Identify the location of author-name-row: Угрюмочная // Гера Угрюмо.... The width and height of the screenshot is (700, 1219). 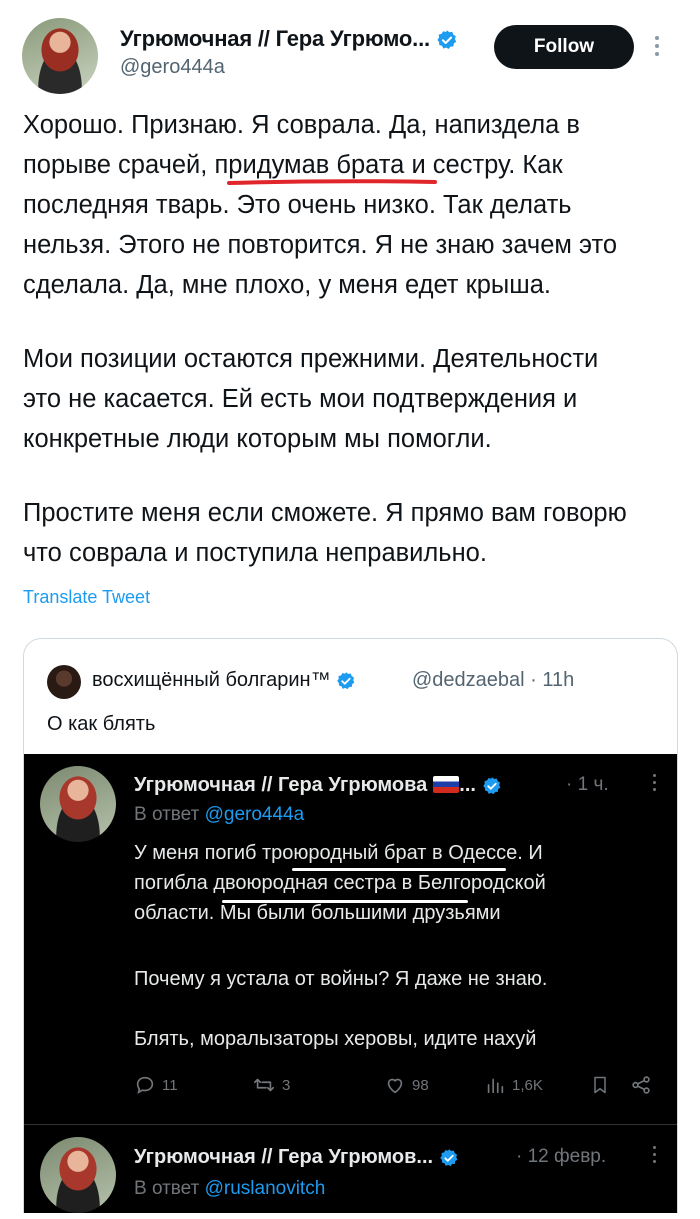
(289, 39).